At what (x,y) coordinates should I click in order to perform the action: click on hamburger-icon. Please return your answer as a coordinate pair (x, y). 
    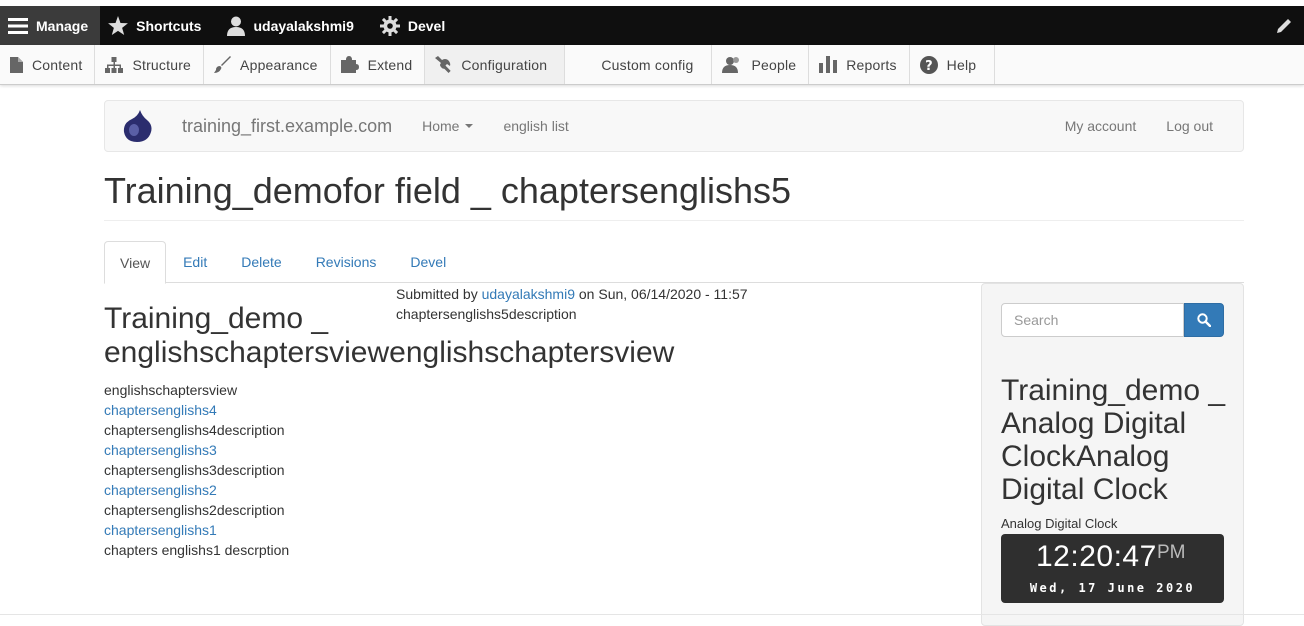
    Looking at the image, I should click on (18, 25).